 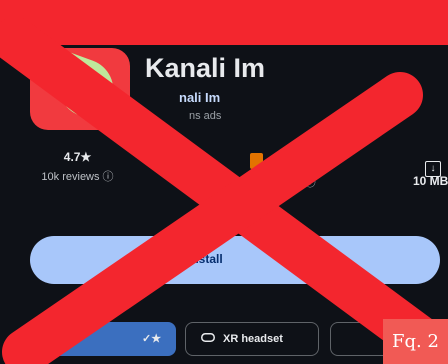 I want to click on xr-headset-label: XR headset, so click(x=253, y=339).